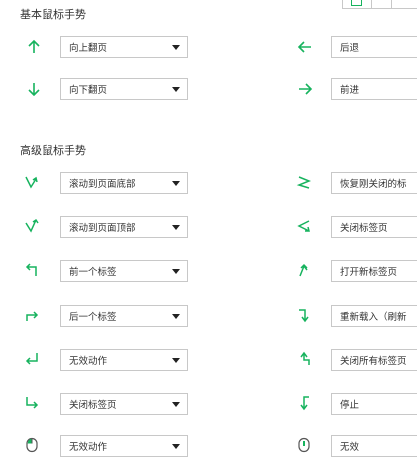 The height and width of the screenshot is (457, 417). What do you see at coordinates (374, 47) in the screenshot?
I see `gesture-select-left: 后退` at bounding box center [374, 47].